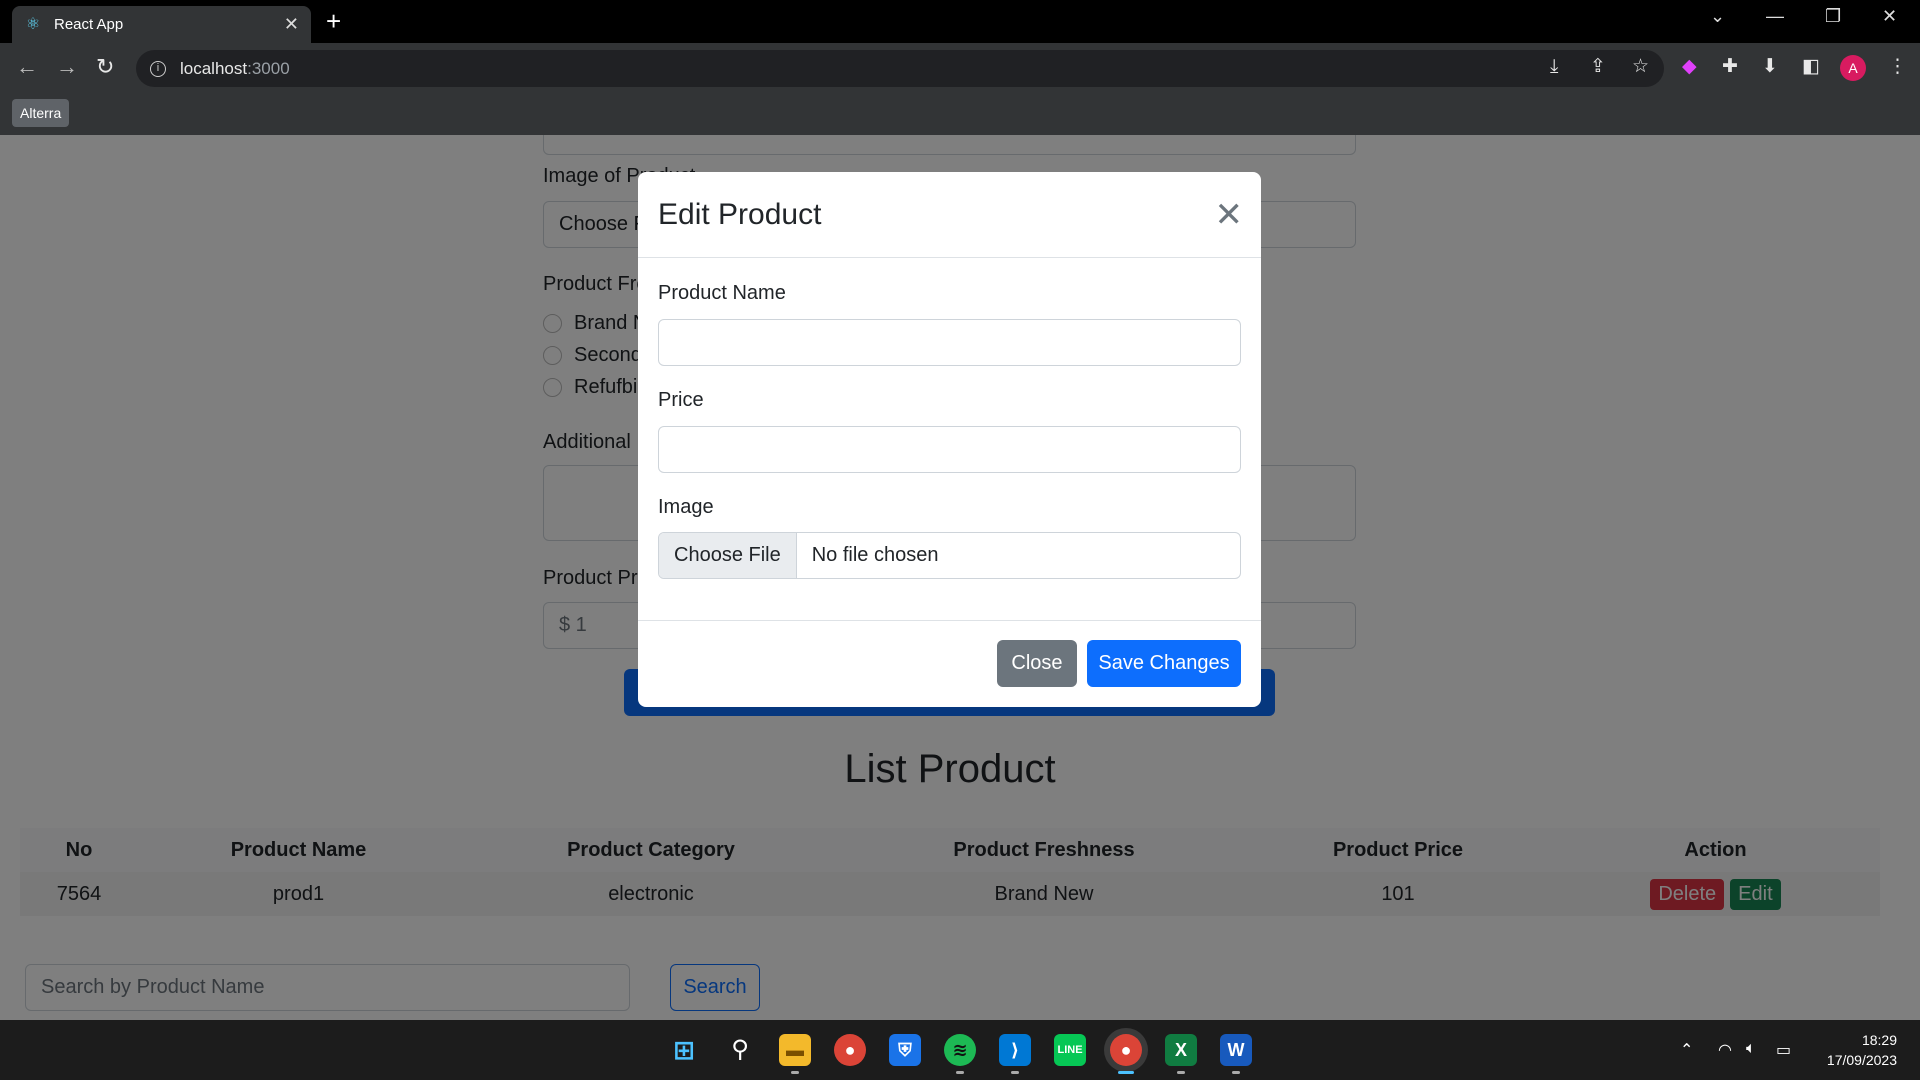  I want to click on side-panel-icon: ◧, so click(1811, 67).